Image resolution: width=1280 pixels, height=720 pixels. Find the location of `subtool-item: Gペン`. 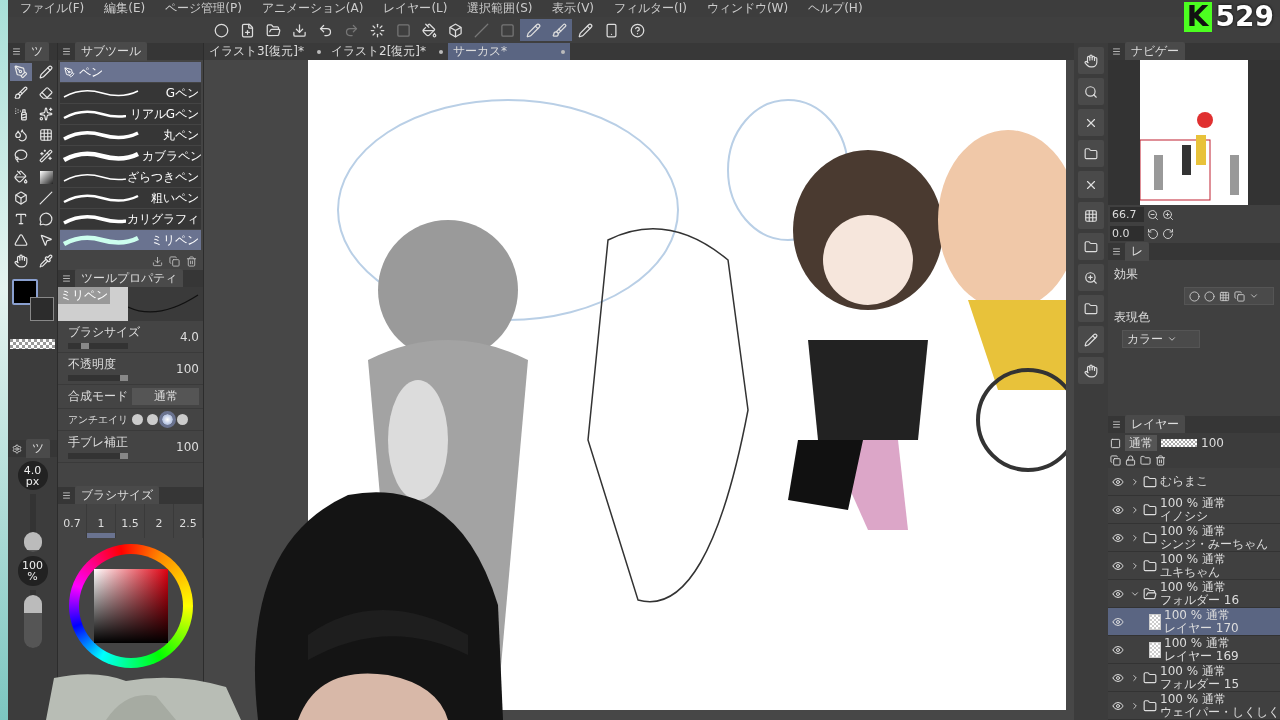

subtool-item: Gペン is located at coordinates (130, 93).